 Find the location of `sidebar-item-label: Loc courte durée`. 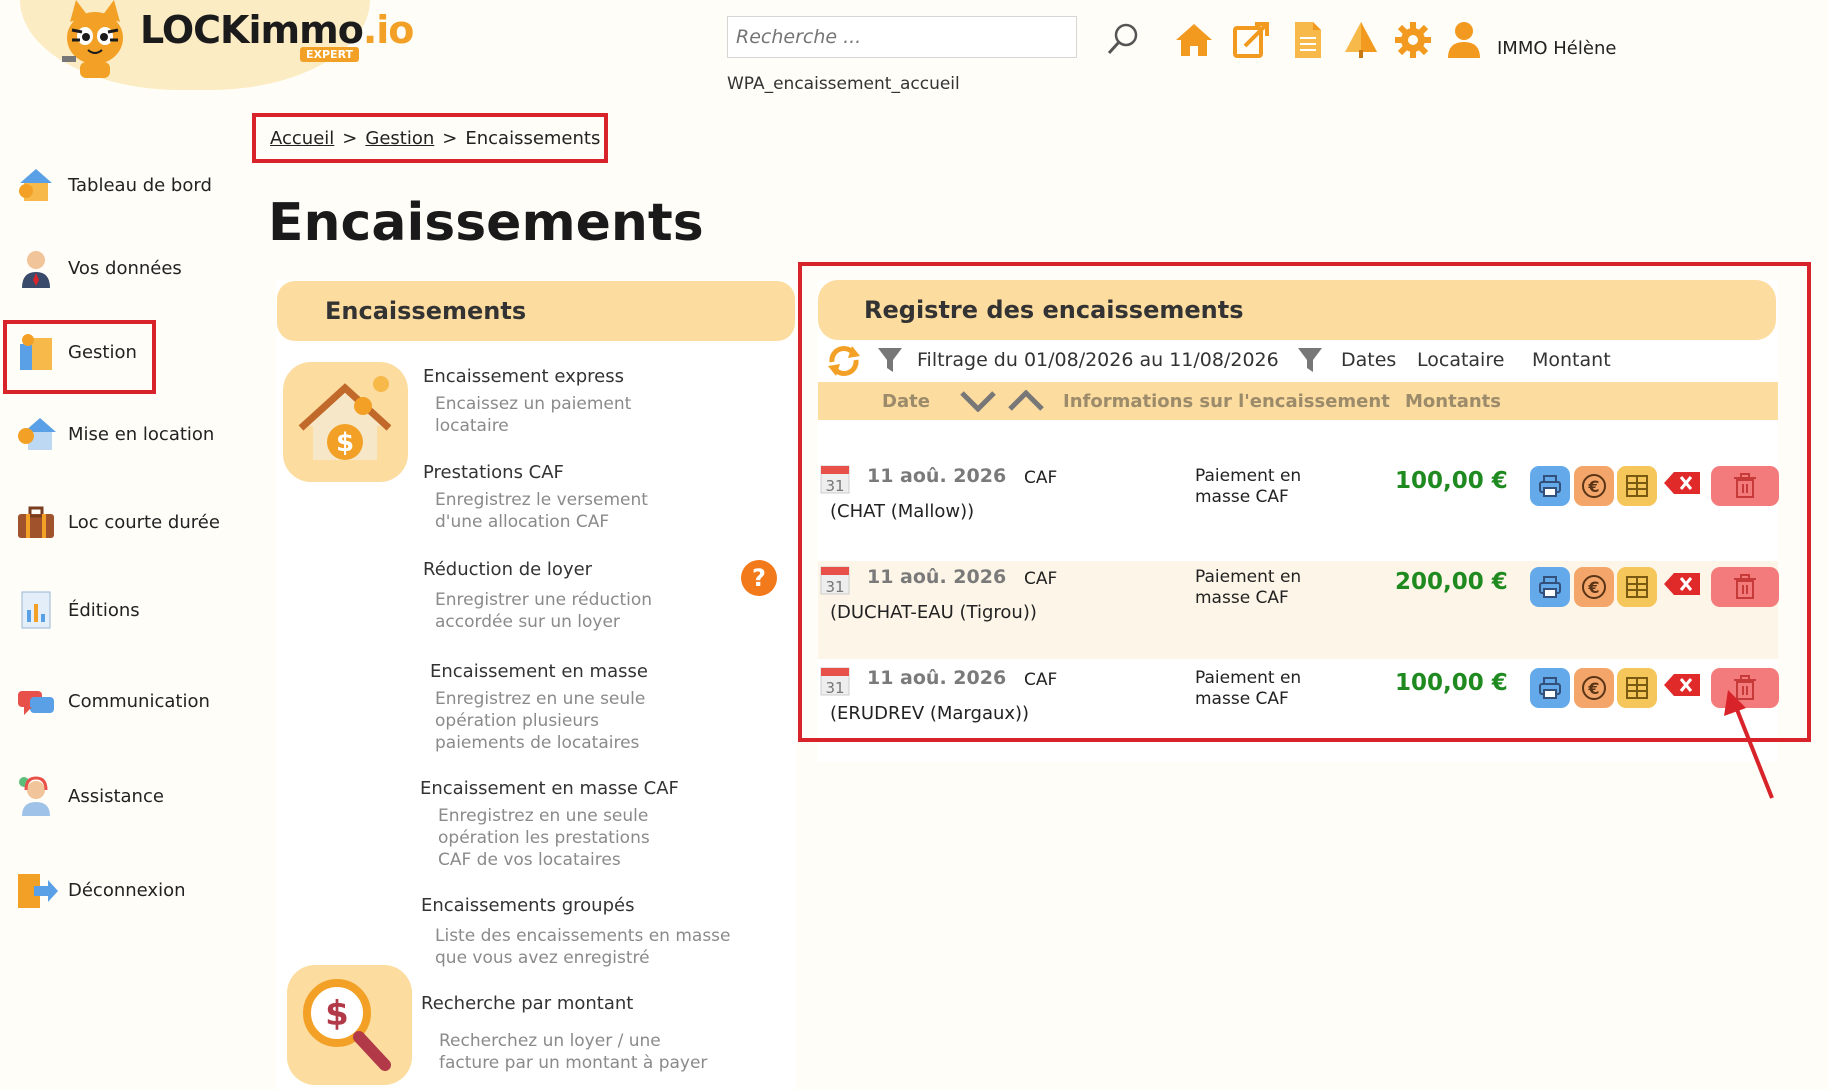

sidebar-item-label: Loc courte durée is located at coordinates (144, 522).